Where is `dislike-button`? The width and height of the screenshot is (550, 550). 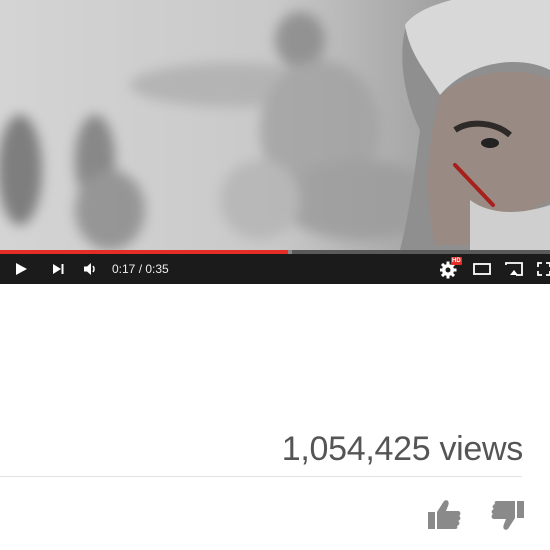
dislike-button is located at coordinates (508, 515).